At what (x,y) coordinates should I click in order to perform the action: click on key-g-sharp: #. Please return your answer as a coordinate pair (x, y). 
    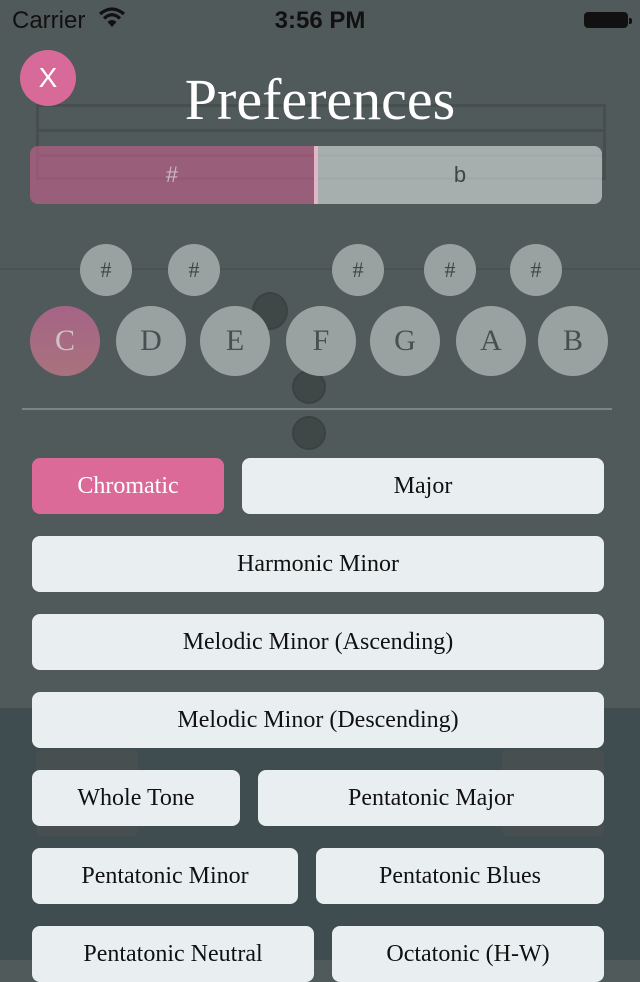
    Looking at the image, I should click on (450, 270).